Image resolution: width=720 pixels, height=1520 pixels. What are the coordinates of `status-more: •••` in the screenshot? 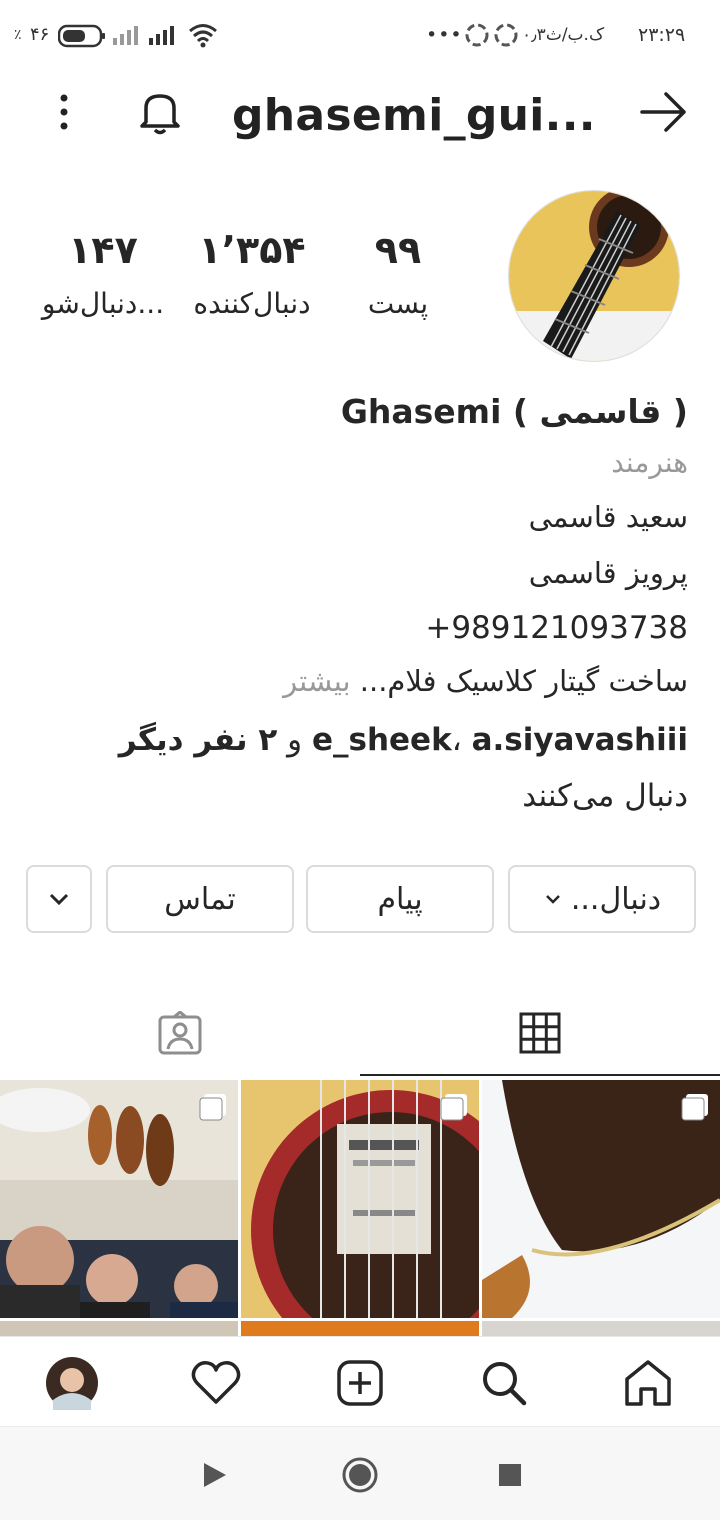 It's located at (444, 35).